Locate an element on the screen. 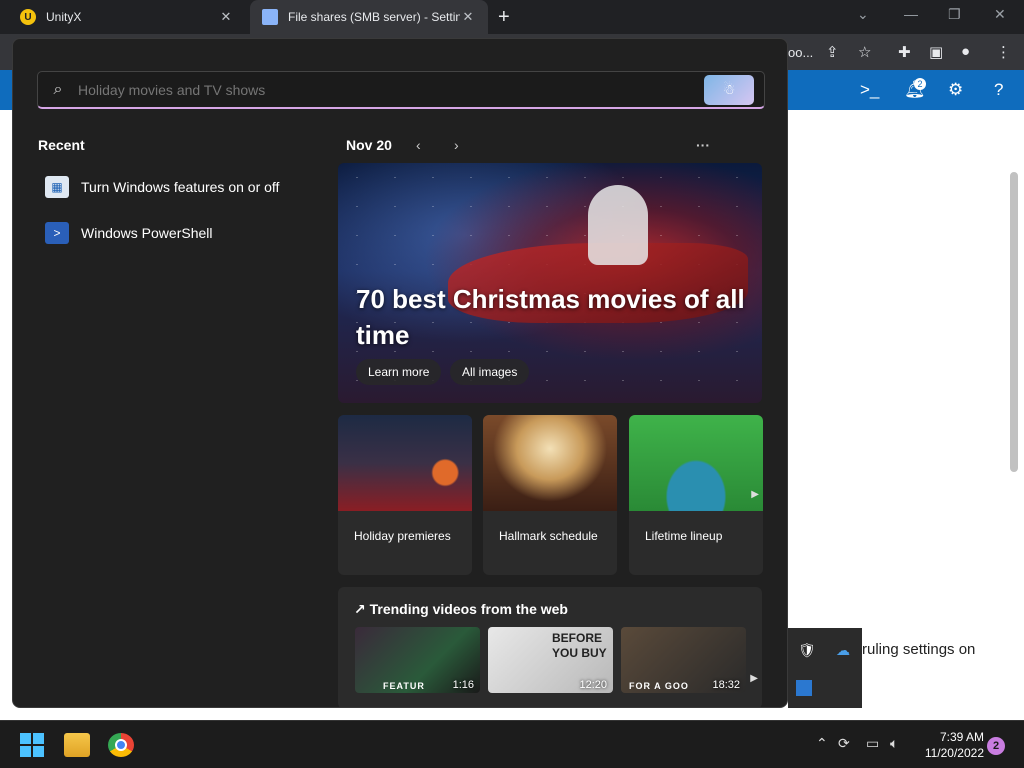 The width and height of the screenshot is (1024, 768). recent-item-powershell: > Windows PowerShell is located at coordinates (129, 233).